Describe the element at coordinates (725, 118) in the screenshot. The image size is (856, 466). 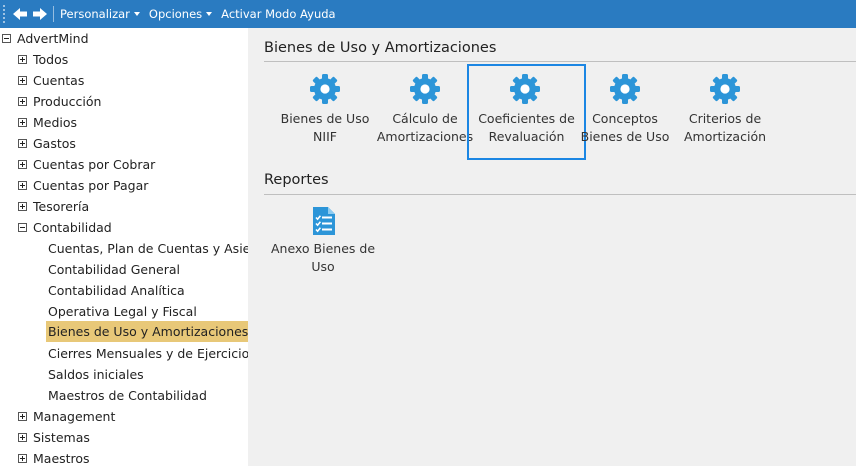
I see `tile-label-line1: Criterios de` at that location.